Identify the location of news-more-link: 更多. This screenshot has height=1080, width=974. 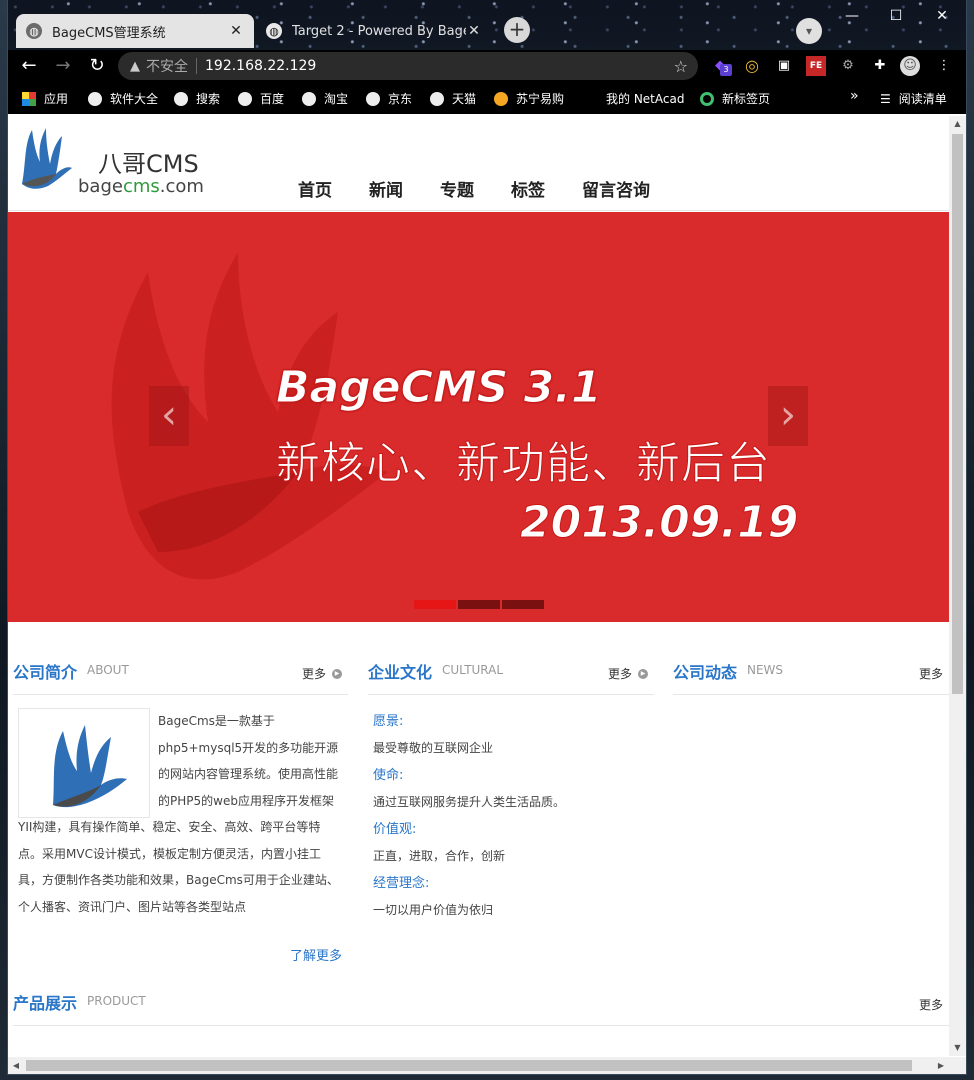
(931, 673).